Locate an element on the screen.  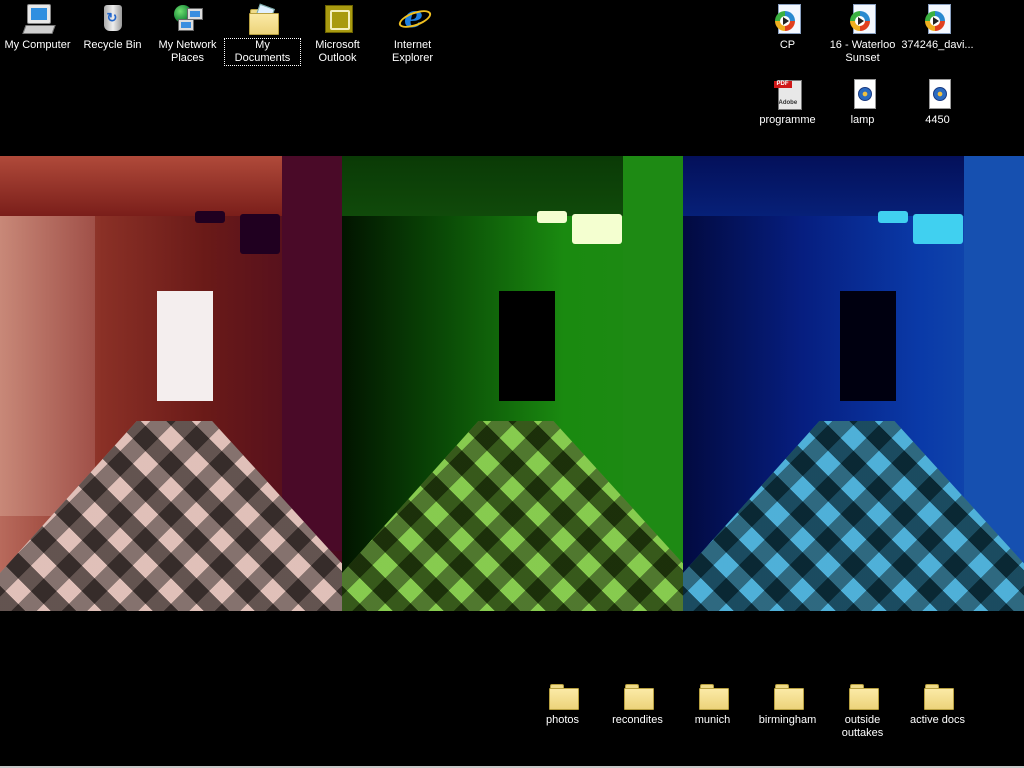
desktop-icon-recycle-bin: Recycle Bin is located at coordinates (112, 27).